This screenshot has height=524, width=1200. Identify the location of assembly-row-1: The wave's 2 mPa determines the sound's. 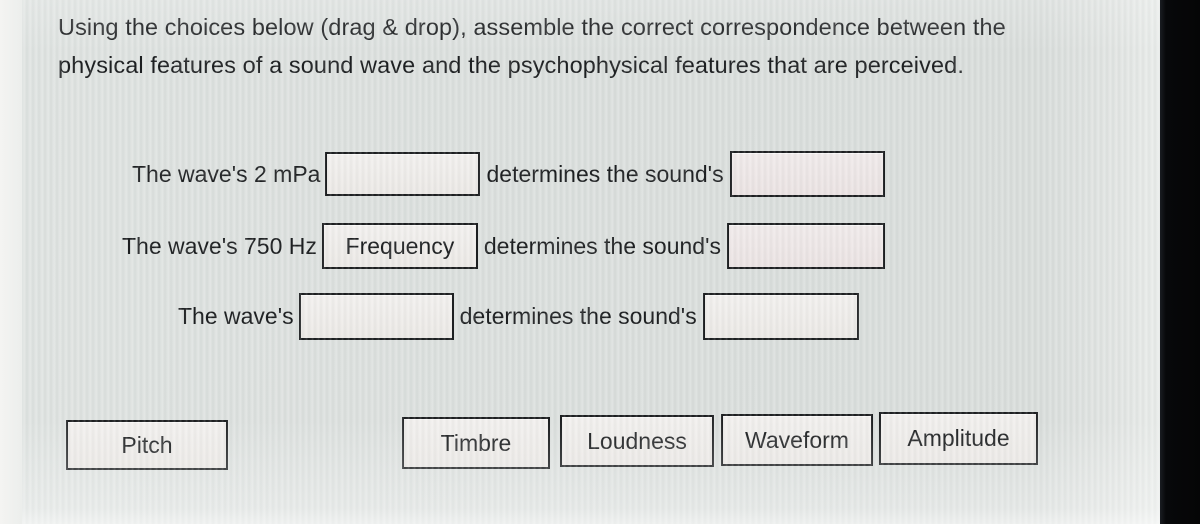
(508, 174).